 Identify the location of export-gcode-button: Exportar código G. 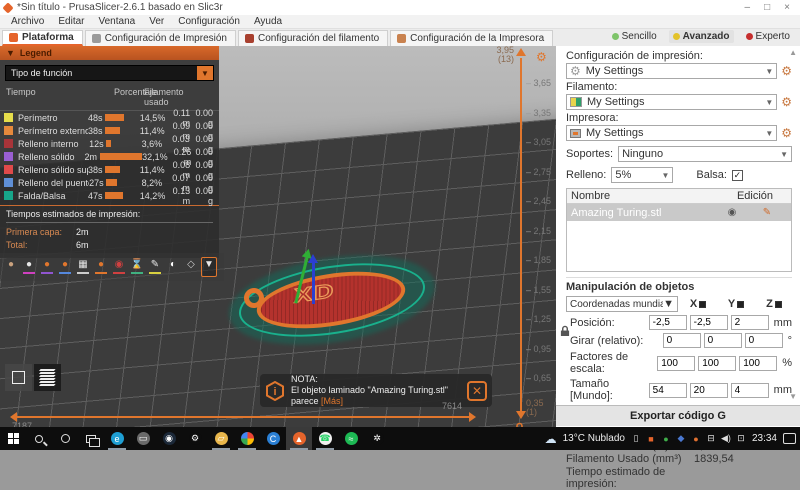
(678, 415).